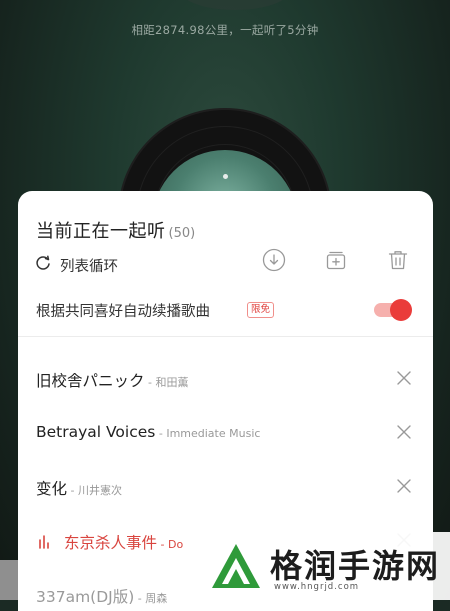  I want to click on add-to-playlist-button, so click(336, 262).